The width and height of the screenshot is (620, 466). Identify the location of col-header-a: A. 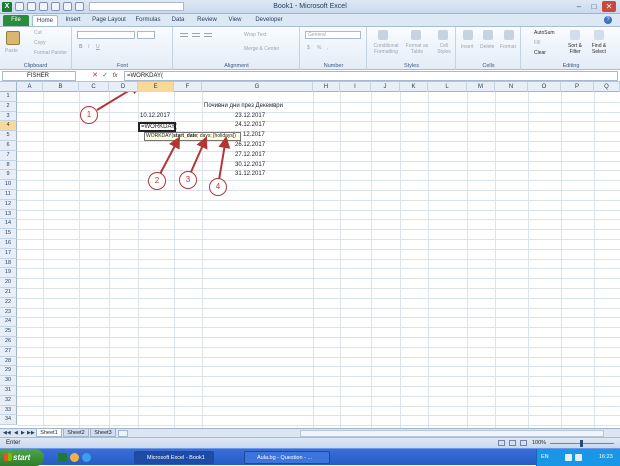
(30, 87).